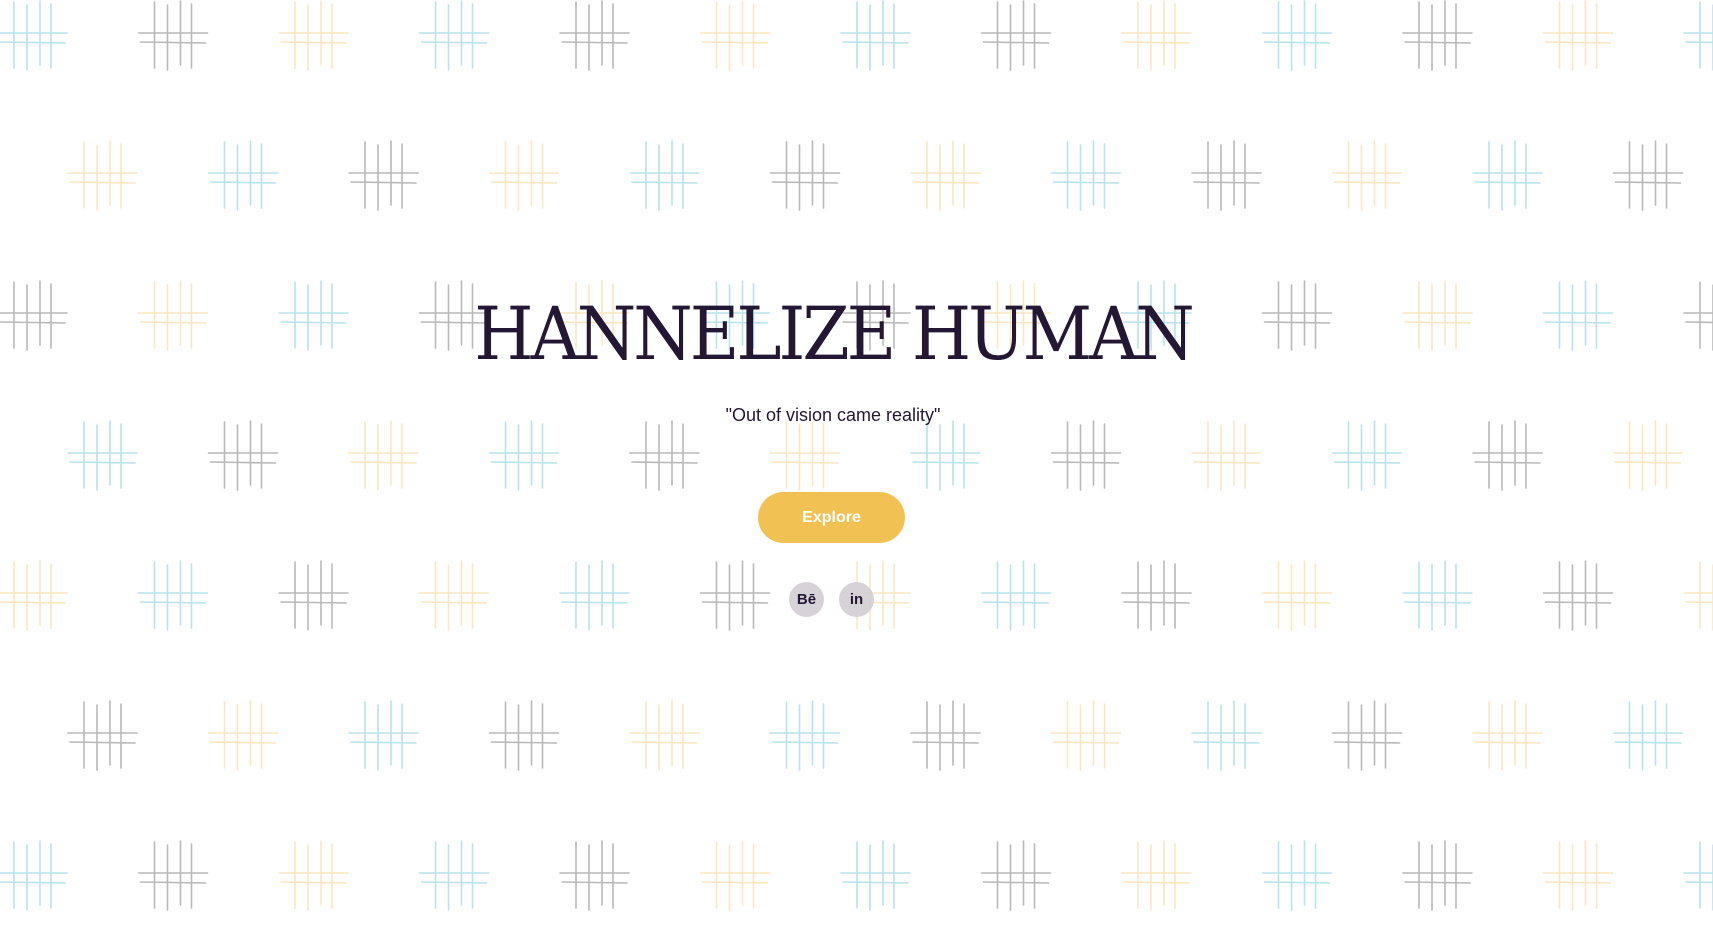 This screenshot has height=930, width=1713. Describe the element at coordinates (834, 334) in the screenshot. I see `site-title: HANNELIZE HUMAN` at that location.